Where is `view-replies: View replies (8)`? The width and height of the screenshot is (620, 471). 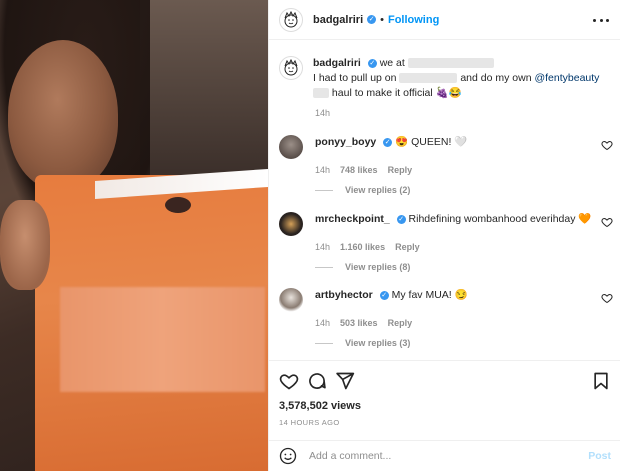
view-replies: View replies (8) is located at coordinates (465, 267).